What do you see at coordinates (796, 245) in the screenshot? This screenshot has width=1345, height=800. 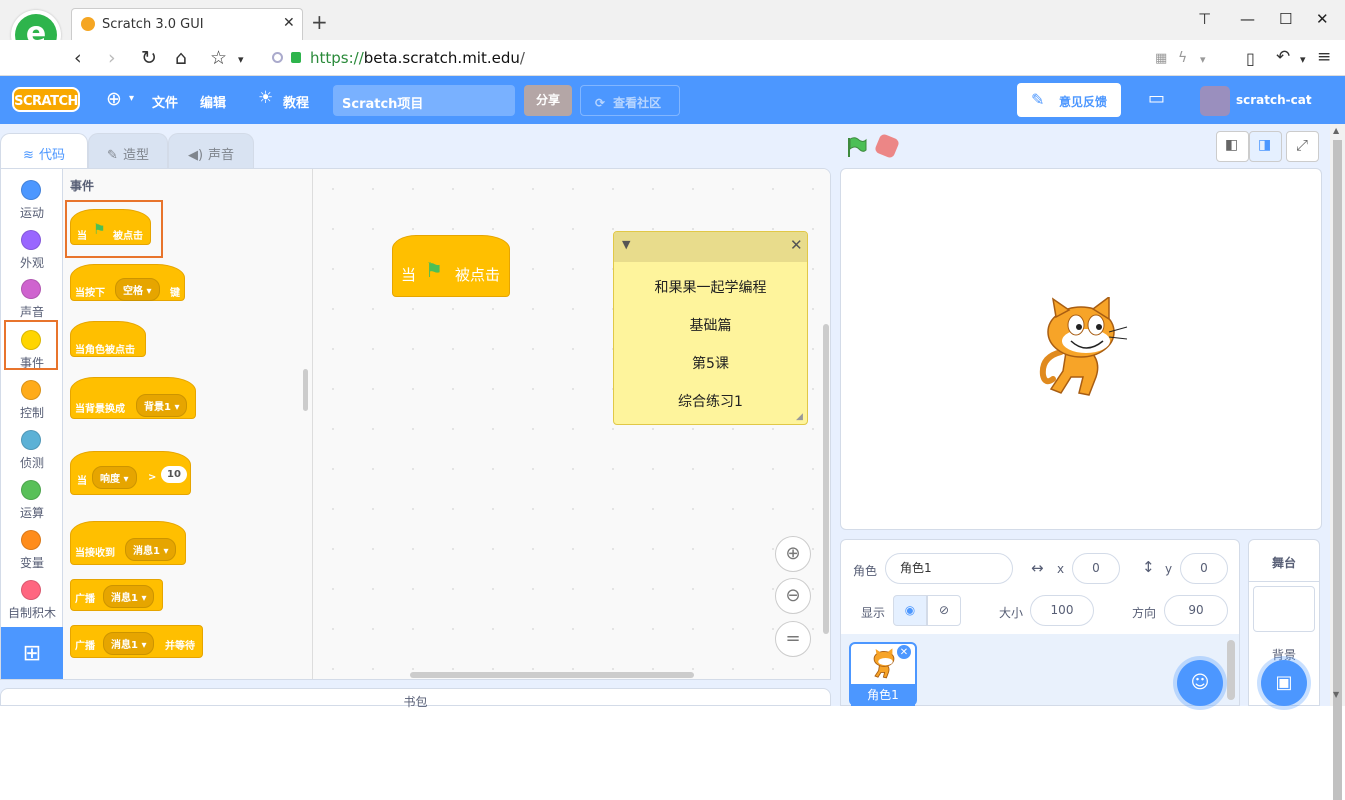 I see `comment-close-icon: ✕` at bounding box center [796, 245].